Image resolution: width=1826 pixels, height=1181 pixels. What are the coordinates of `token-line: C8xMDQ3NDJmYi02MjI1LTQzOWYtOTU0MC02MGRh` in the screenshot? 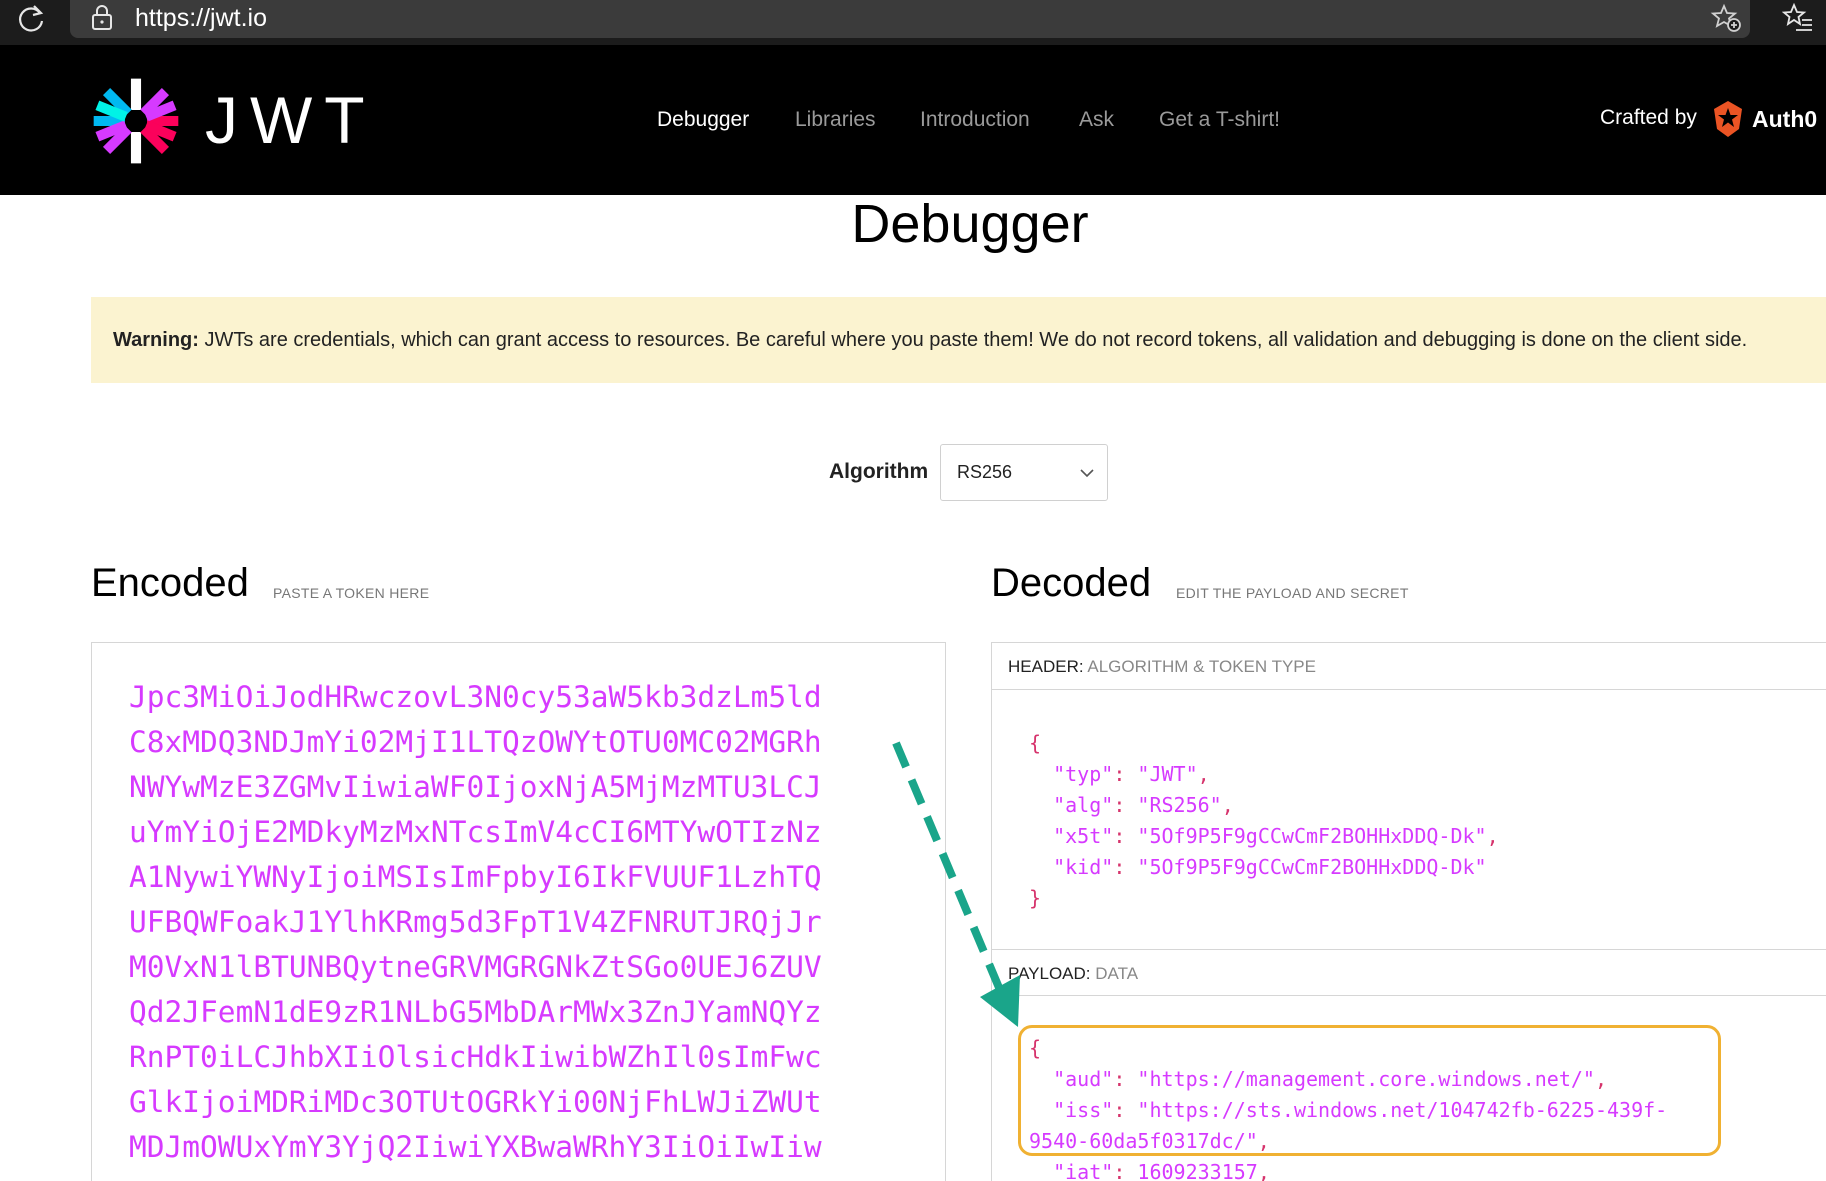 It's located at (475, 742).